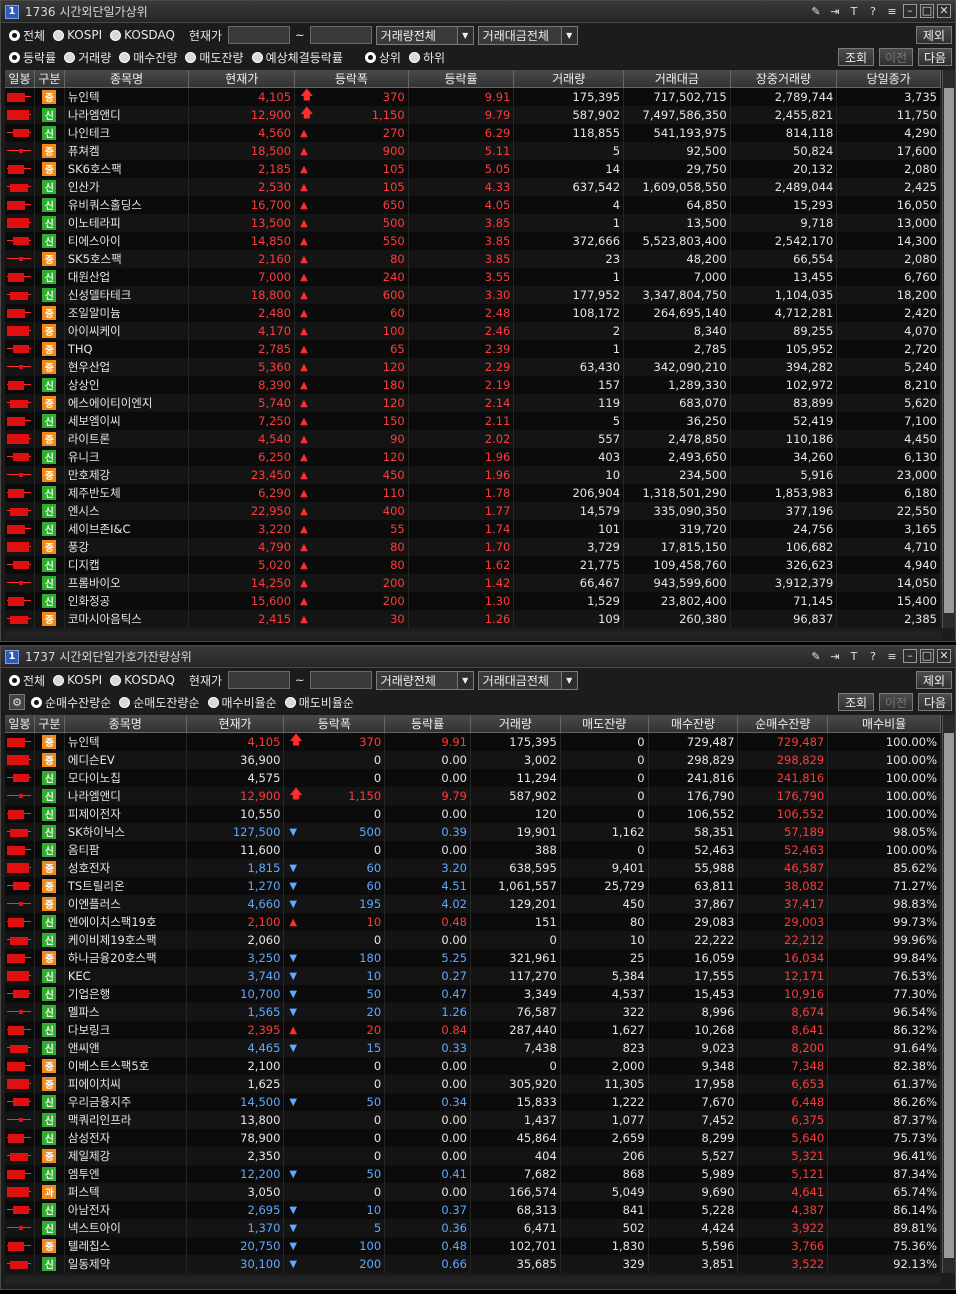  What do you see at coordinates (935, 57) in the screenshot?
I see `next-button: 다음` at bounding box center [935, 57].